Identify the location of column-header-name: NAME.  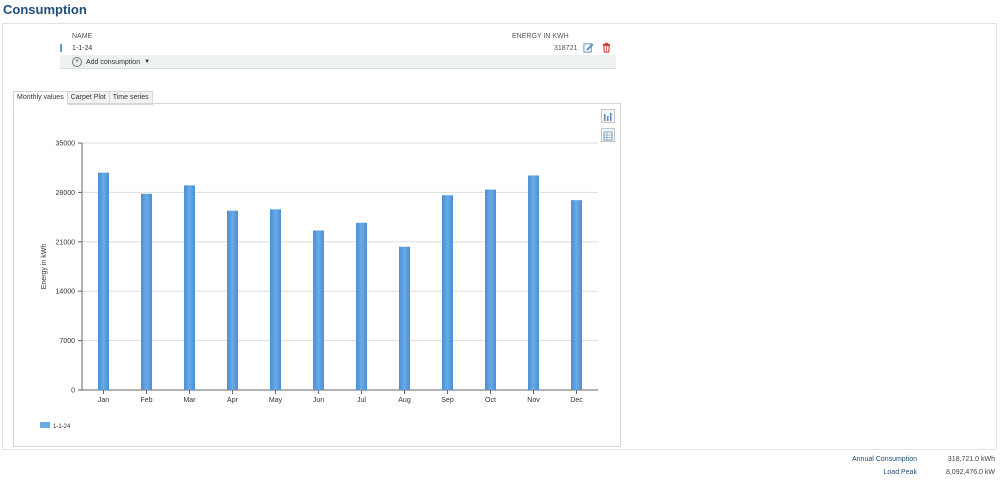
(82, 36).